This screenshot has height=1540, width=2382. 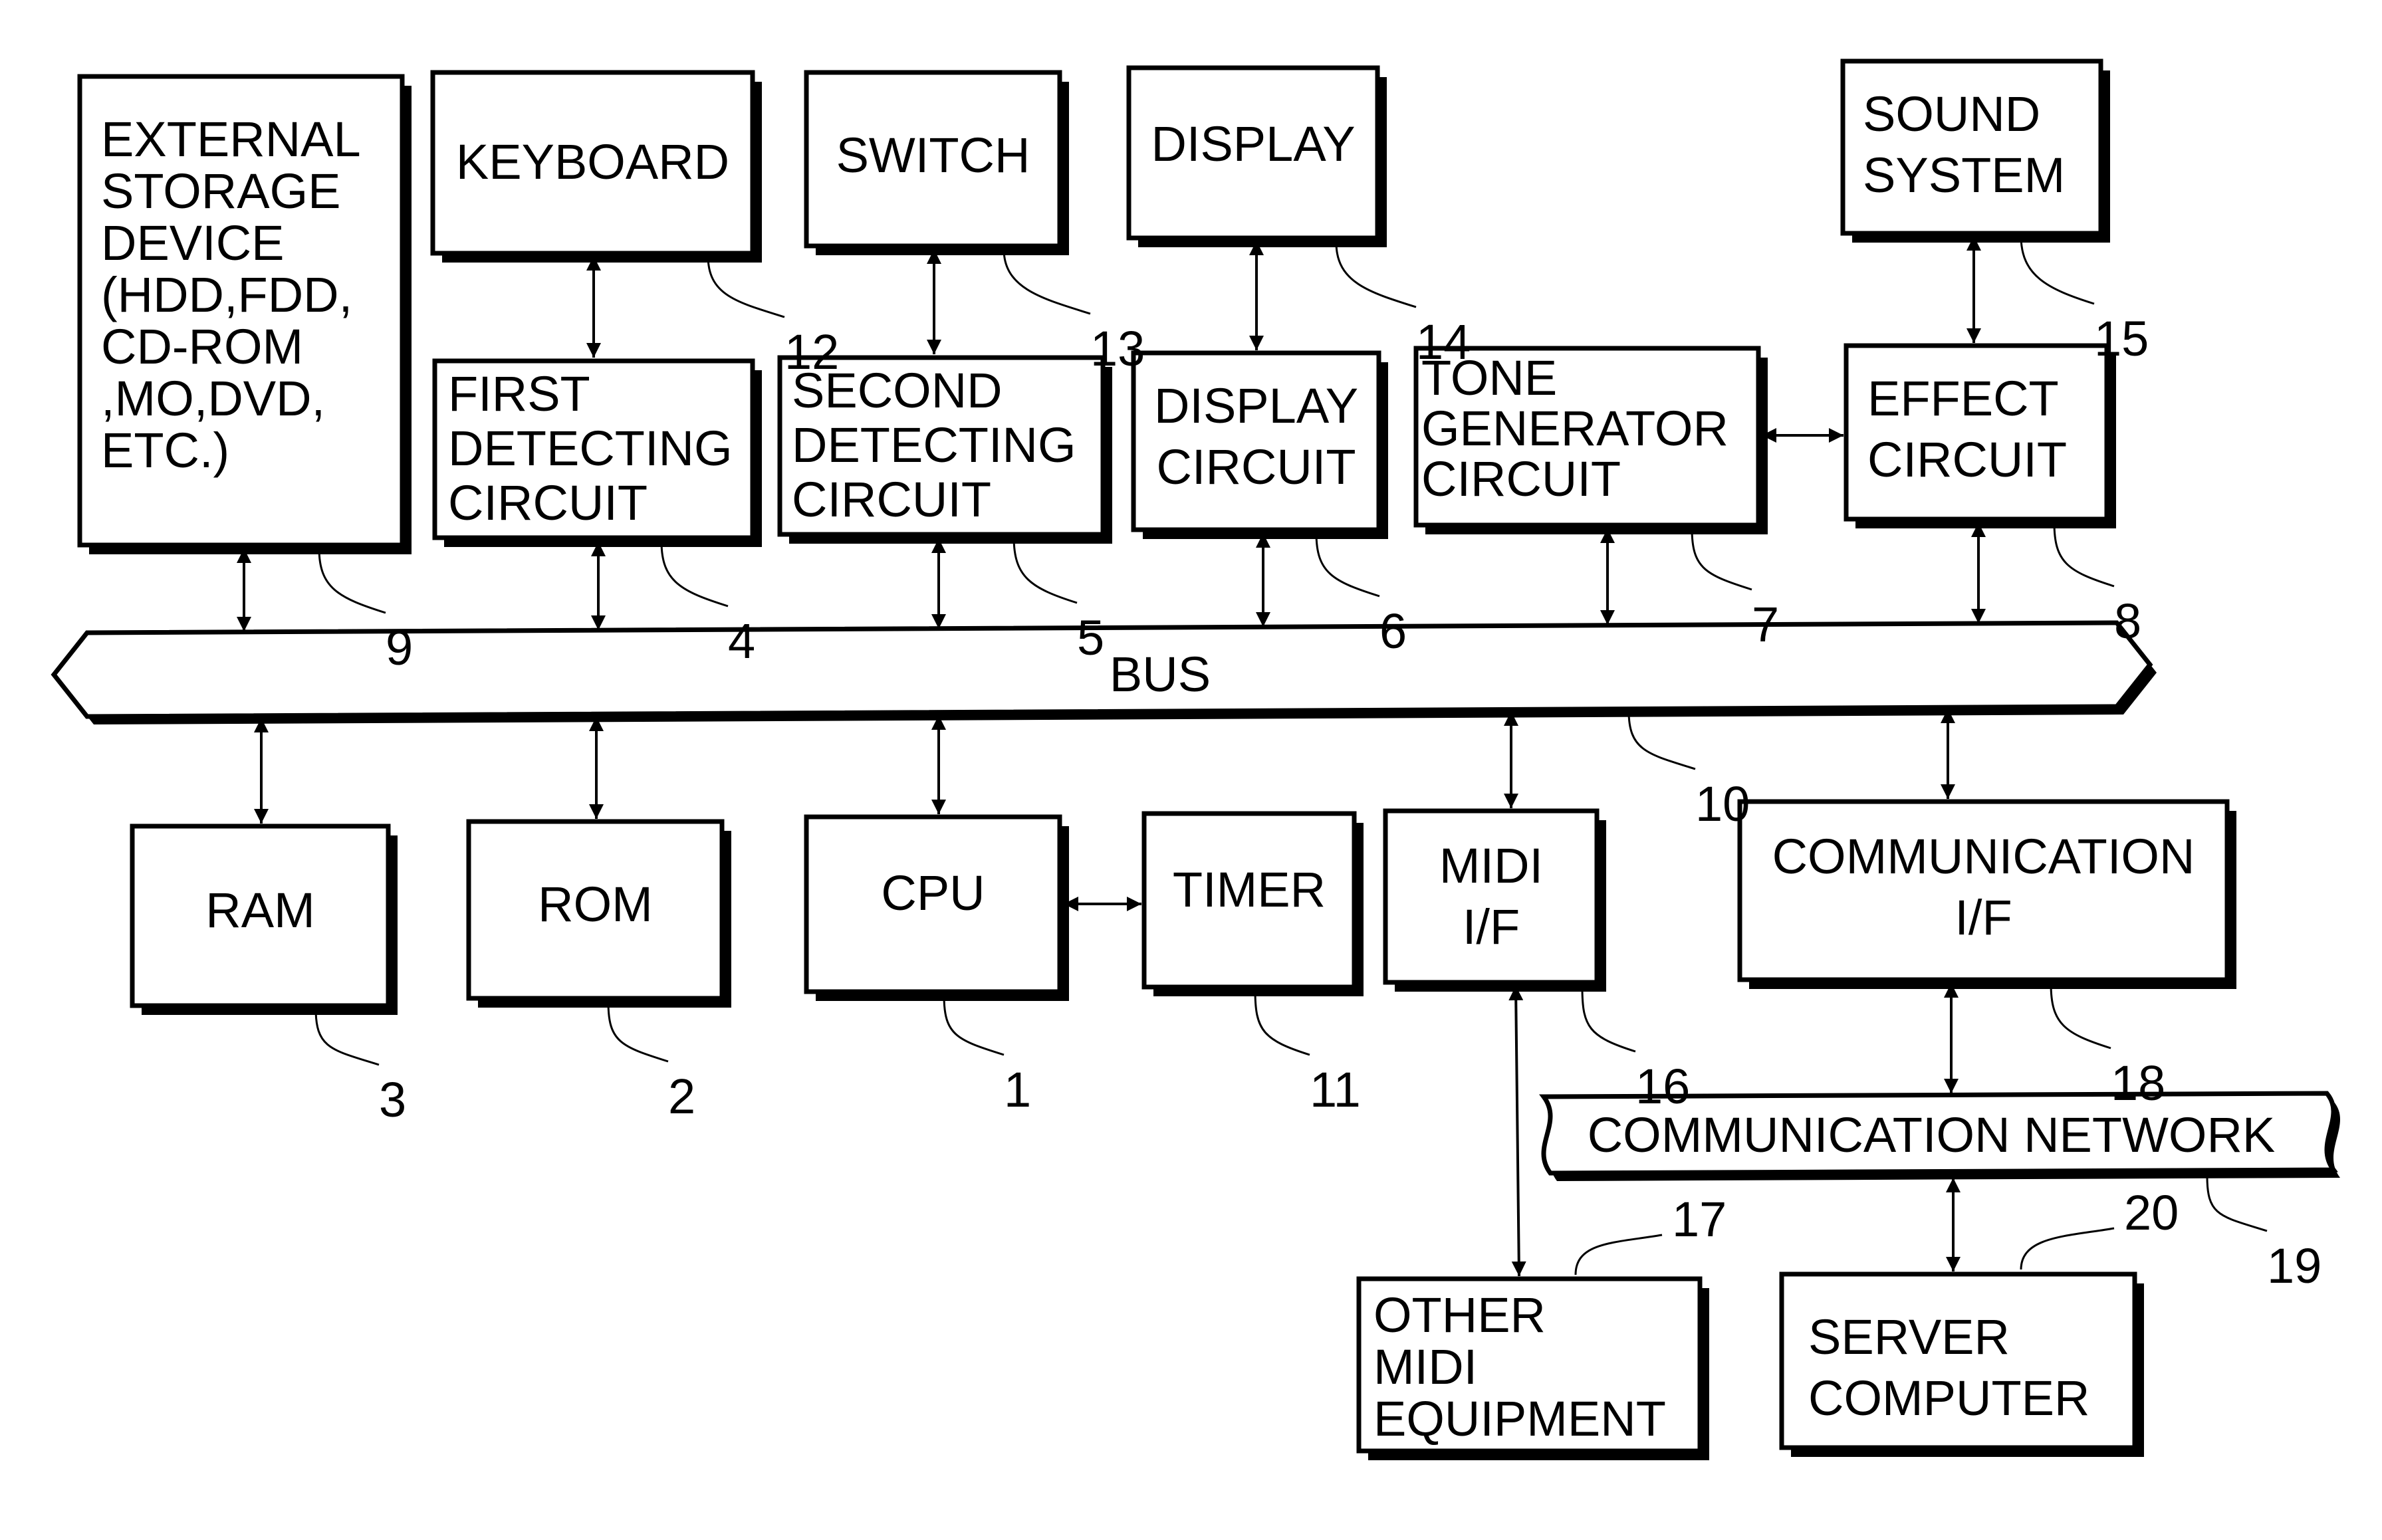 What do you see at coordinates (974, 1026) in the screenshot?
I see `leader-cpu` at bounding box center [974, 1026].